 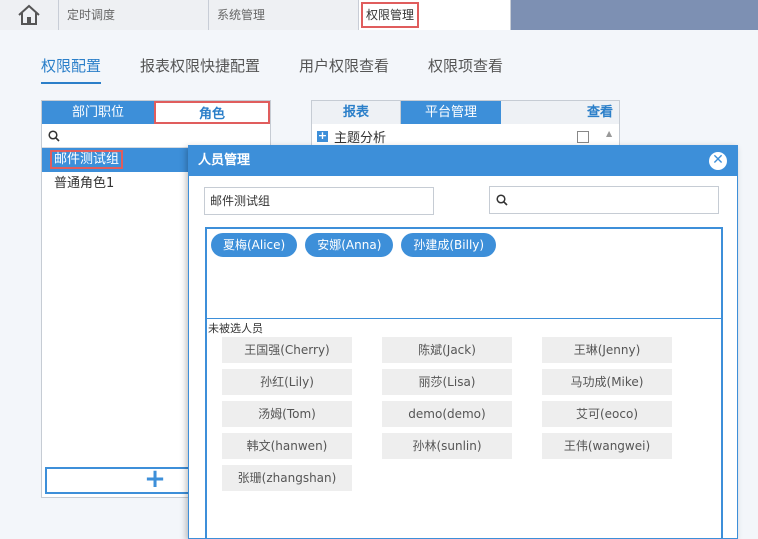 What do you see at coordinates (322, 136) in the screenshot?
I see `expand-icon: +` at bounding box center [322, 136].